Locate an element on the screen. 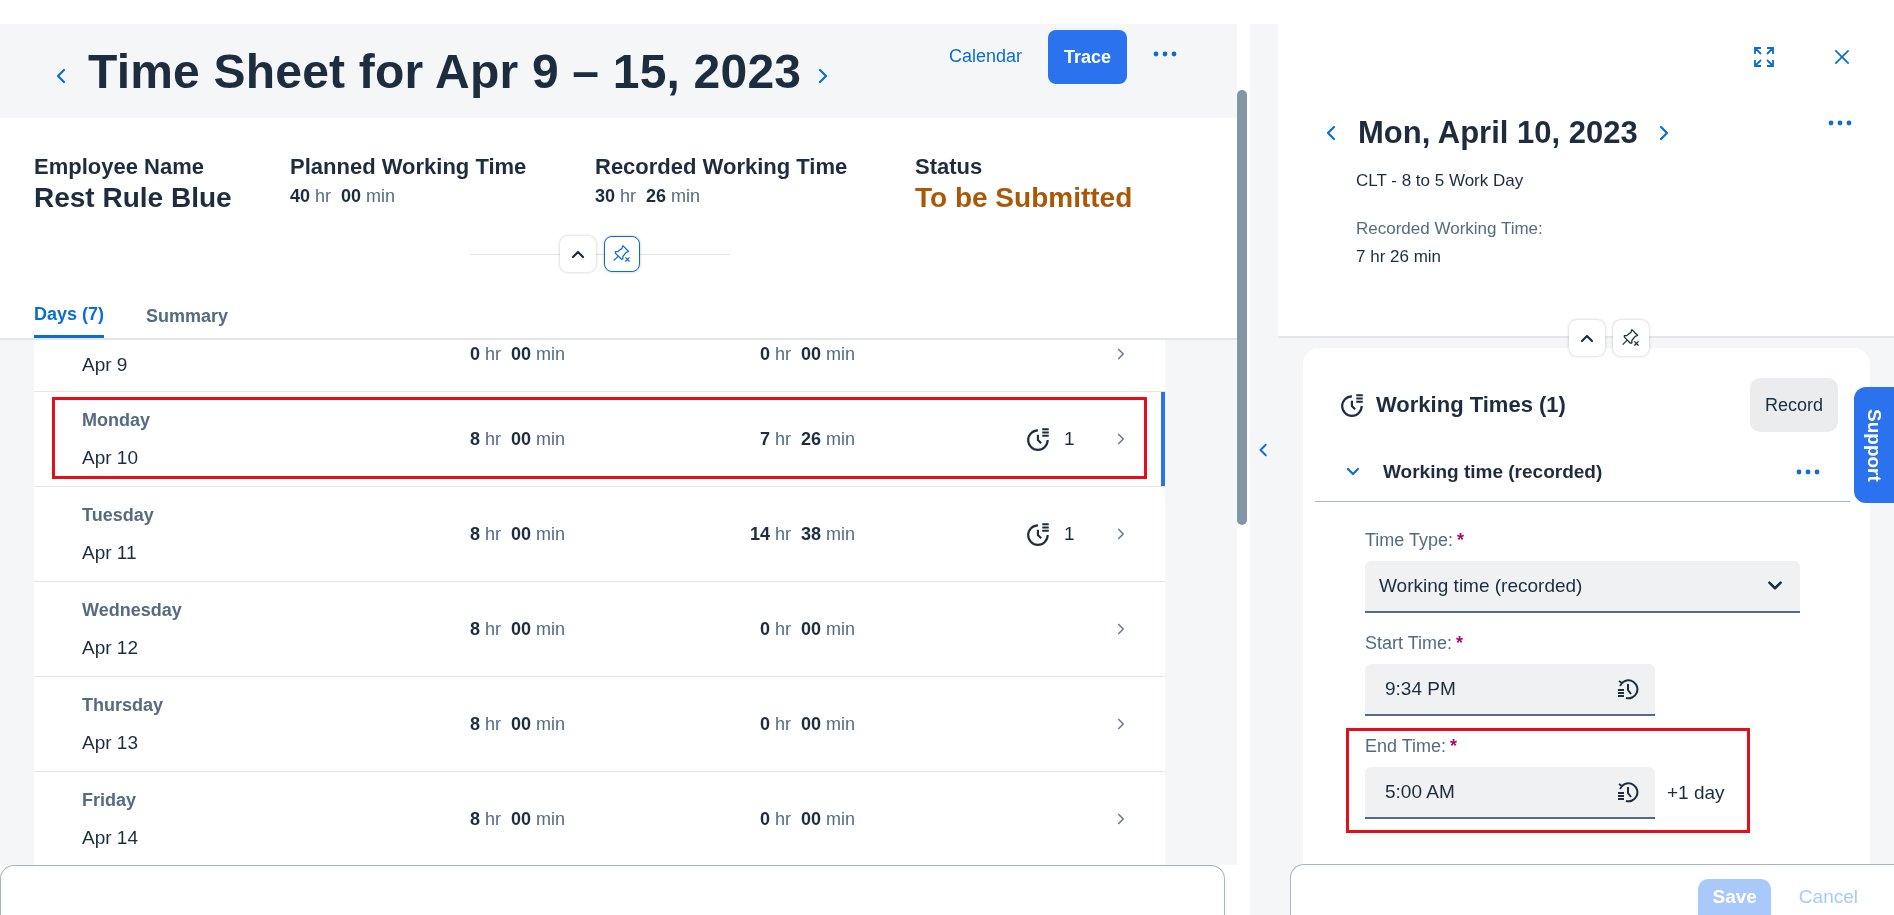  field-label: Recorded Working Time is located at coordinates (722, 167).